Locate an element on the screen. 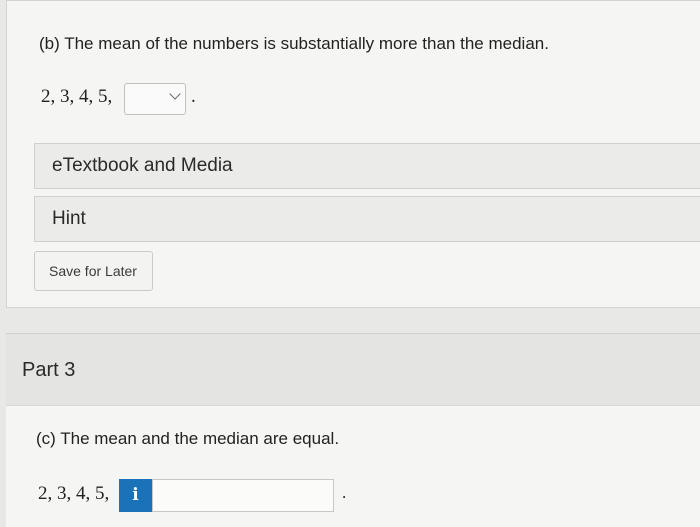 The image size is (700, 527). part-c-question: (c) The mean and the median are equal. is located at coordinates (188, 438).